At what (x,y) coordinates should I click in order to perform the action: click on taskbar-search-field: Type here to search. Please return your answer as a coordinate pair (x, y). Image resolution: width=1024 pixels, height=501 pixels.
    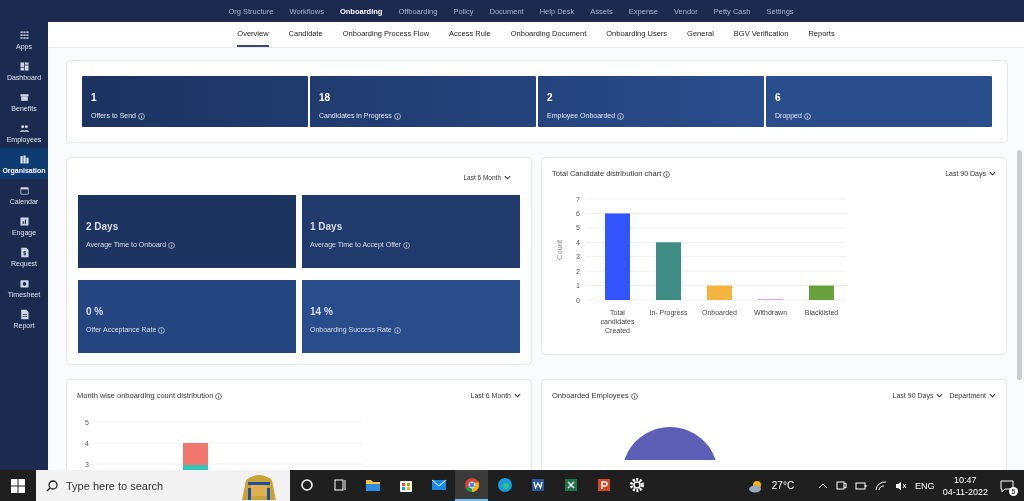
    Looking at the image, I should click on (163, 485).